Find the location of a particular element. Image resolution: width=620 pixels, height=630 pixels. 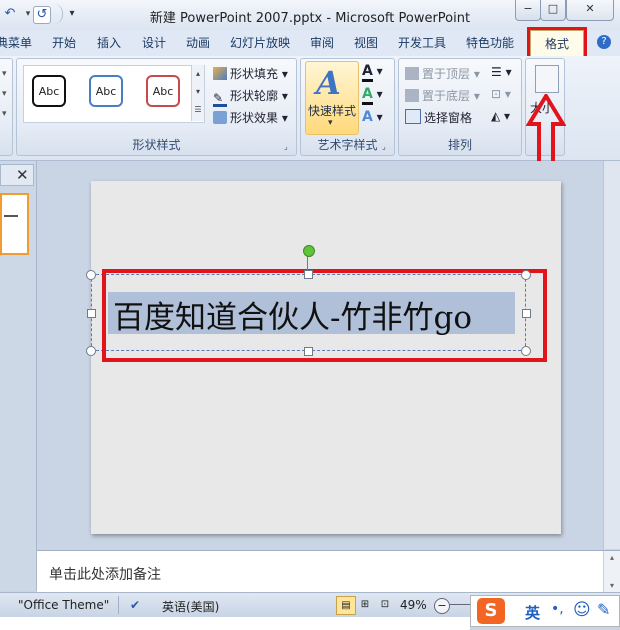

wordart-styles-group: A 快速样式 ▾ A ▾ A ▾ A ▾ 艺术字样式 ⌟ is located at coordinates (347, 107).